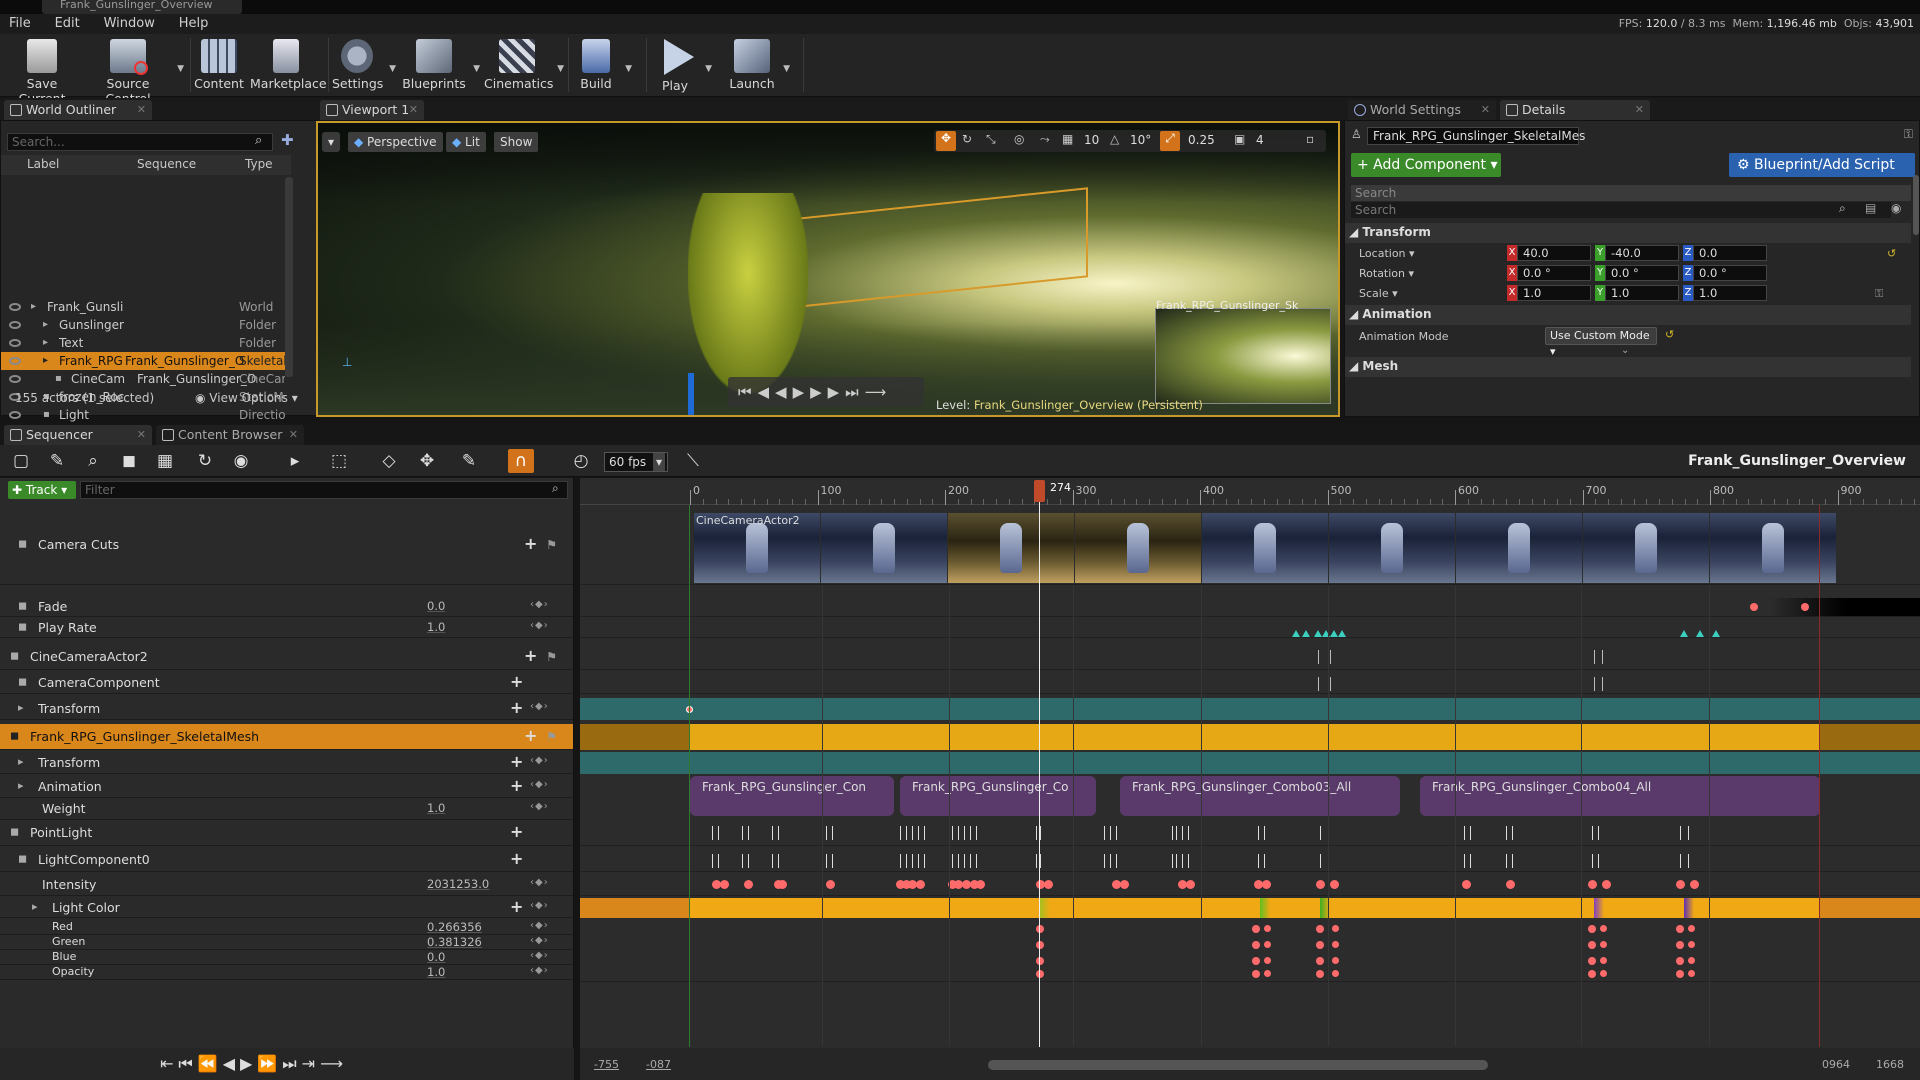  I want to click on col-sequence: Sequence, so click(166, 164).